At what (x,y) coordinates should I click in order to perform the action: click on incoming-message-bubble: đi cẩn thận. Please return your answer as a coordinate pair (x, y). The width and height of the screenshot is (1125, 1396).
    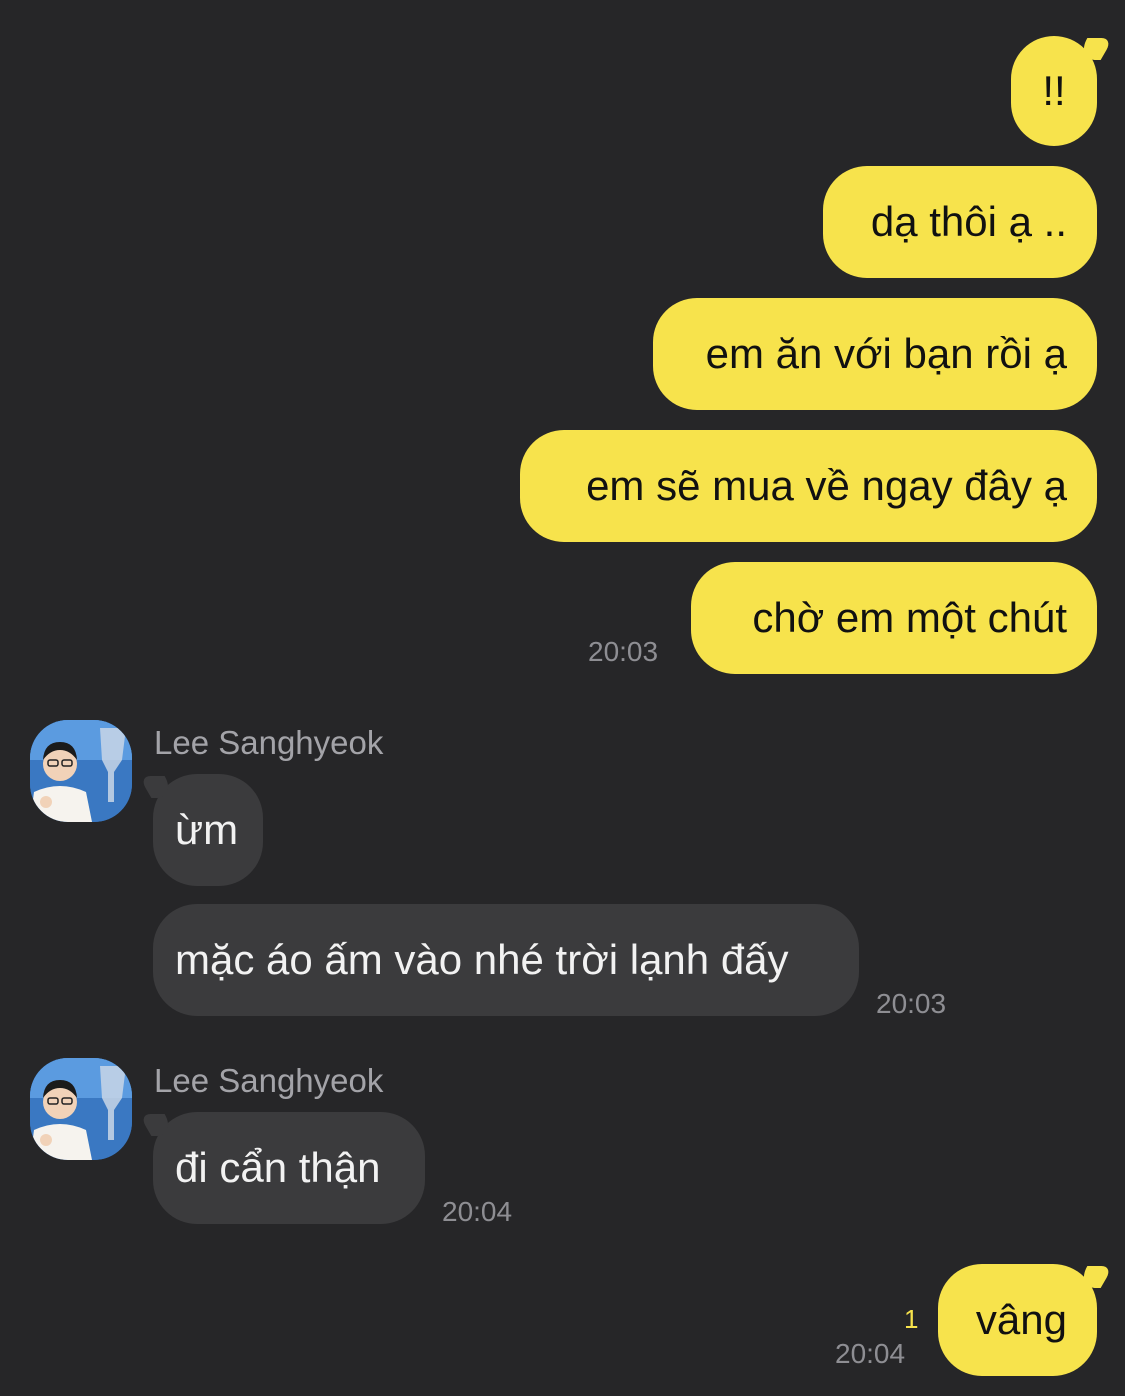
    Looking at the image, I should click on (289, 1168).